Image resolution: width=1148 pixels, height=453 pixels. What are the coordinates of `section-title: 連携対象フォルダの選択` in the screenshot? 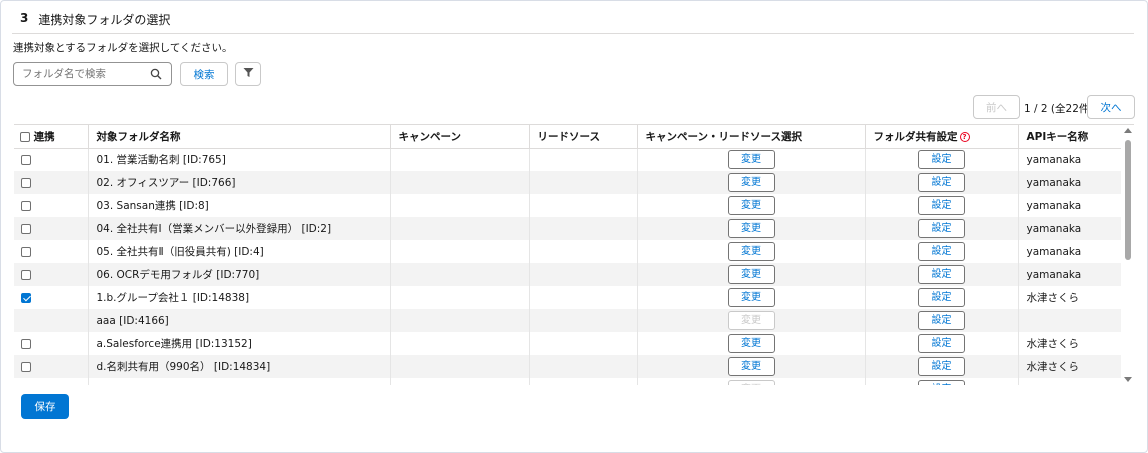 It's located at (104, 20).